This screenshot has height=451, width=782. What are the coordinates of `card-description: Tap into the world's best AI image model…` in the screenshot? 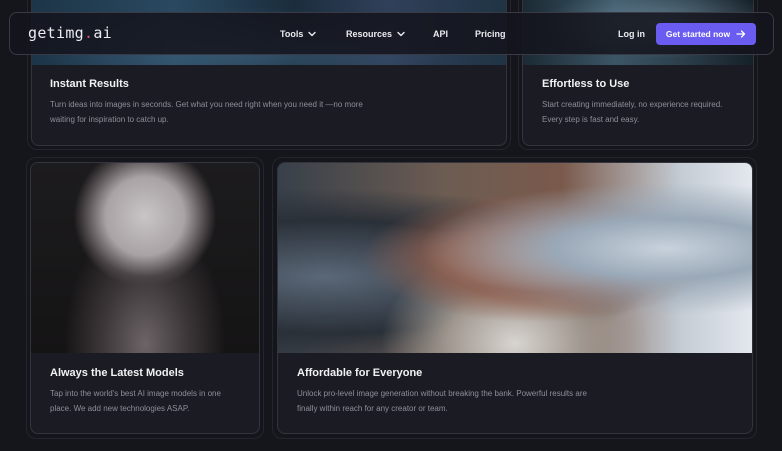 It's located at (135, 401).